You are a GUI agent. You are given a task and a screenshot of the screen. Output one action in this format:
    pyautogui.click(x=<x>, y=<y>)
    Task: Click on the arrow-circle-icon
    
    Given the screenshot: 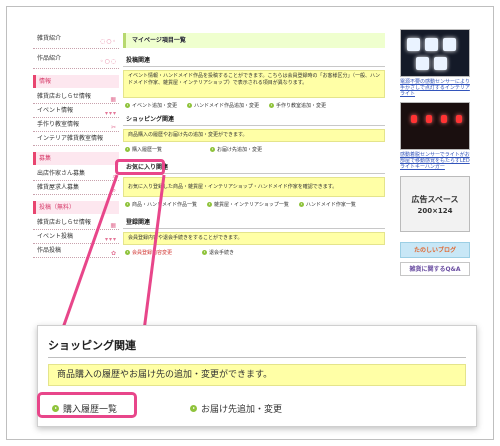 What is the action you would take?
    pyautogui.click(x=193, y=408)
    